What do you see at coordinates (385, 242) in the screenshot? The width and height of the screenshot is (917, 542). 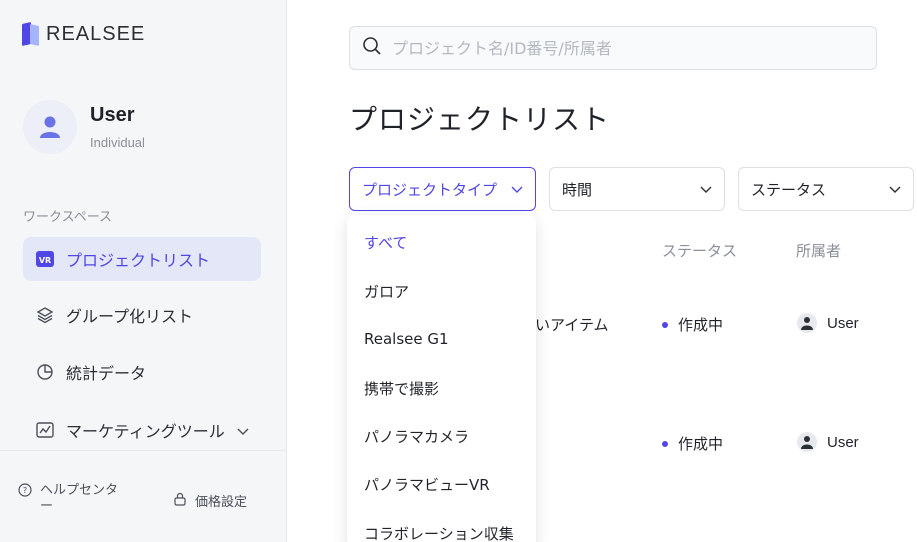 I see `dropdown-option-all: すべて` at bounding box center [385, 242].